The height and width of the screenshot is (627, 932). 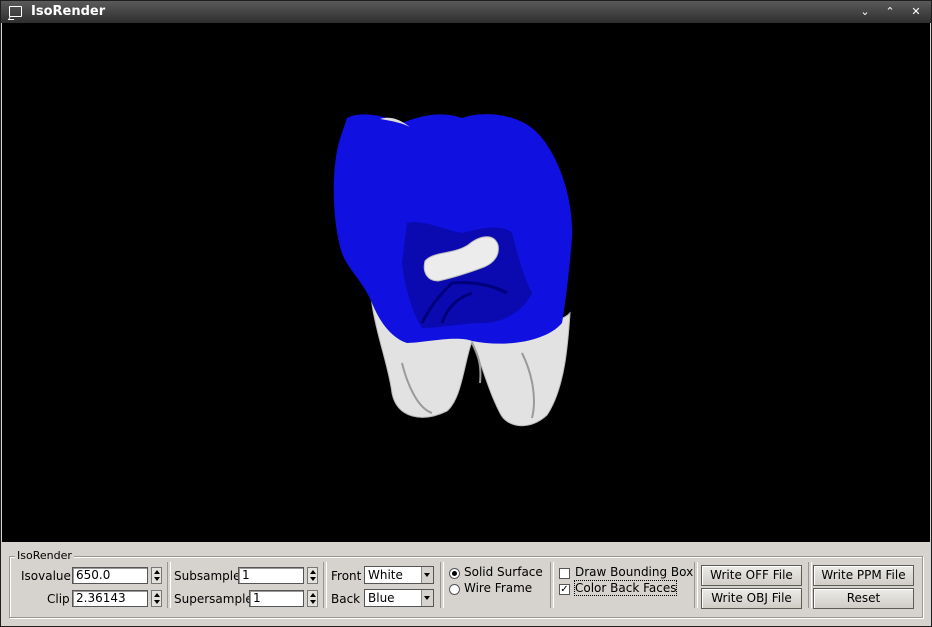 What do you see at coordinates (503, 572) in the screenshot?
I see `solid-surface-label: Solid Surface` at bounding box center [503, 572].